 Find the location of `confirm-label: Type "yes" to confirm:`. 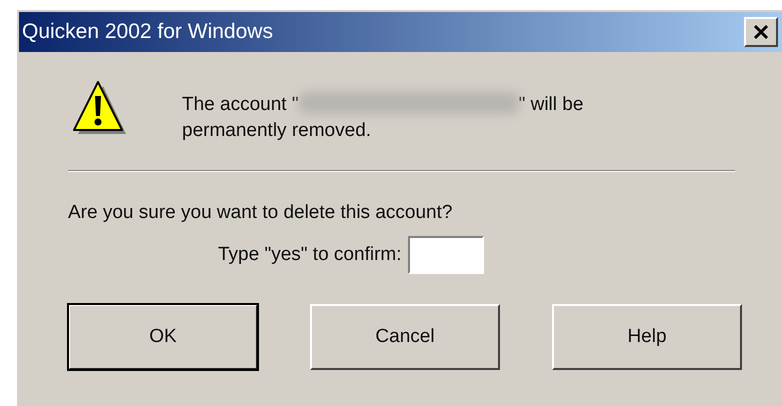

confirm-label: Type "yes" to confirm: is located at coordinates (310, 255).